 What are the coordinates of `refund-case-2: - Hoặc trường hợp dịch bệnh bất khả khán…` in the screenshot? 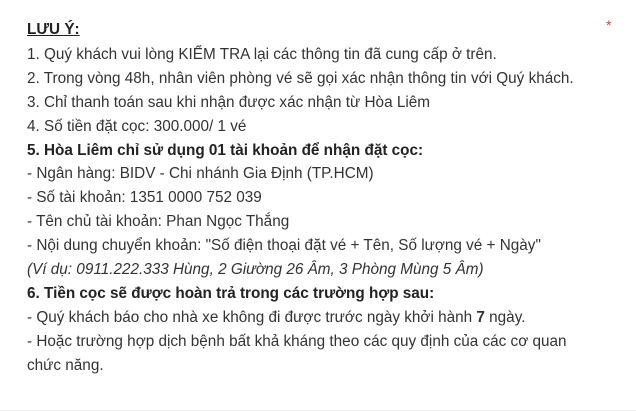 It's located at (297, 353).